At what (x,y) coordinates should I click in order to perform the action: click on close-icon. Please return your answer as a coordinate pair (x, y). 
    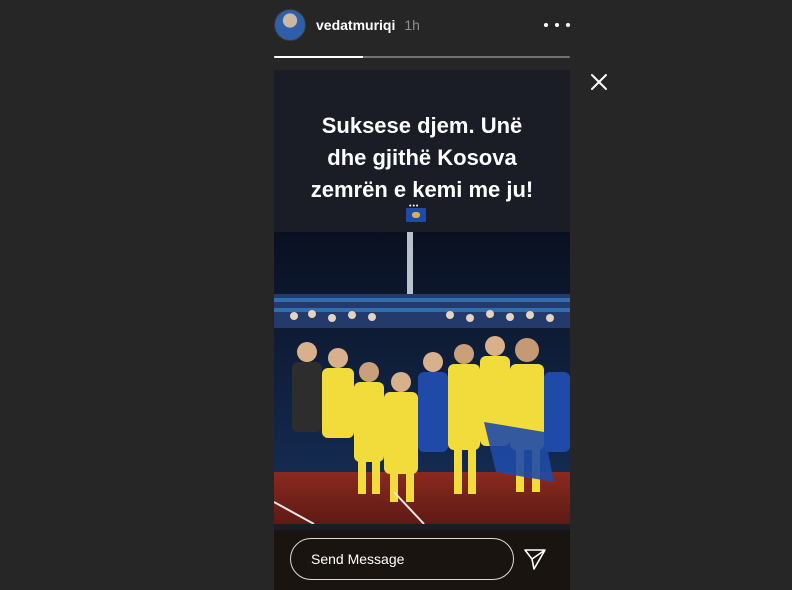
    Looking at the image, I should click on (599, 82).